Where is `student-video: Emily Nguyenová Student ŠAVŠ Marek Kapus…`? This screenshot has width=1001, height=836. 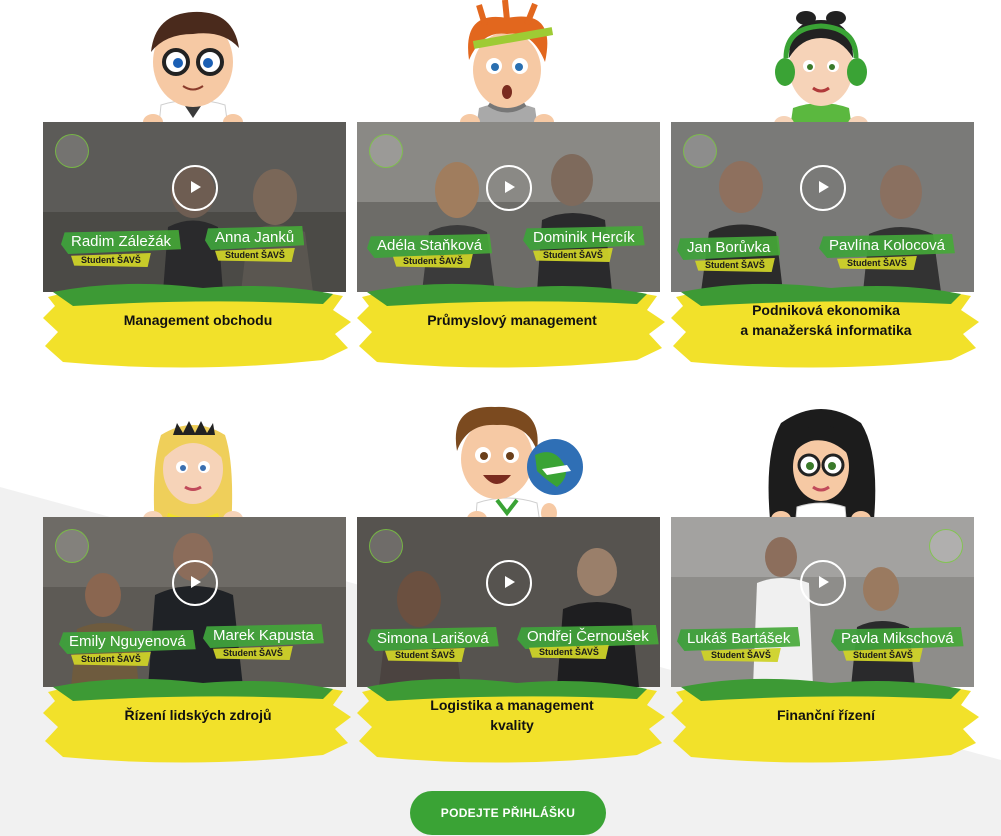
student-video: Emily Nguyenová Student ŠAVŠ Marek Kapus… is located at coordinates (194, 602).